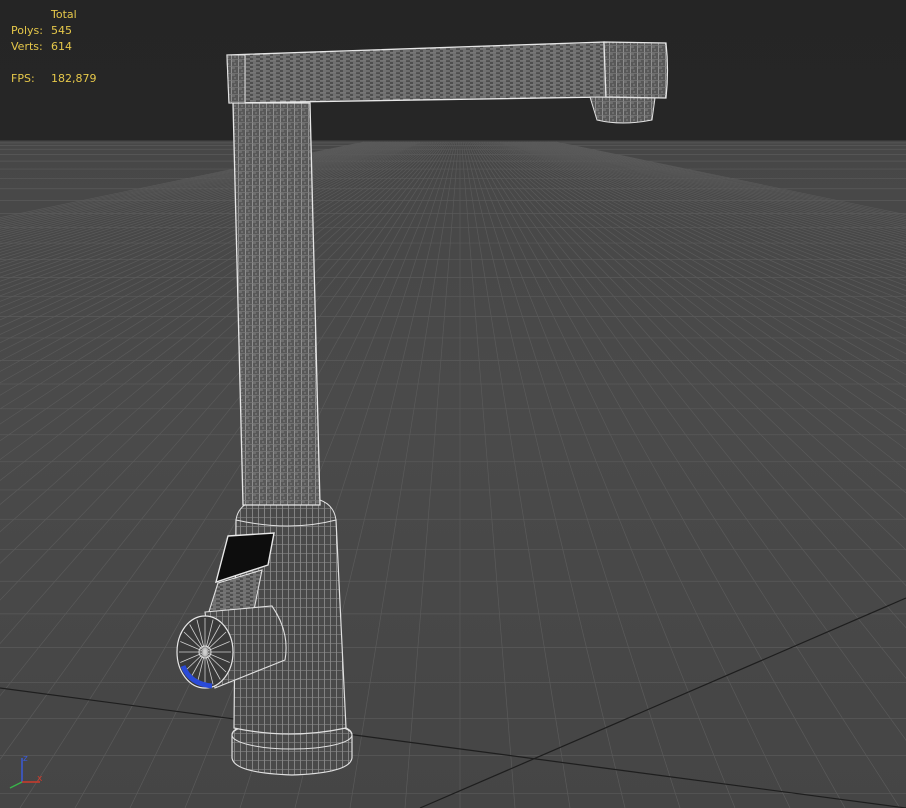  Describe the element at coordinates (23, 78) in the screenshot. I see `fps-label: FPS:` at that location.